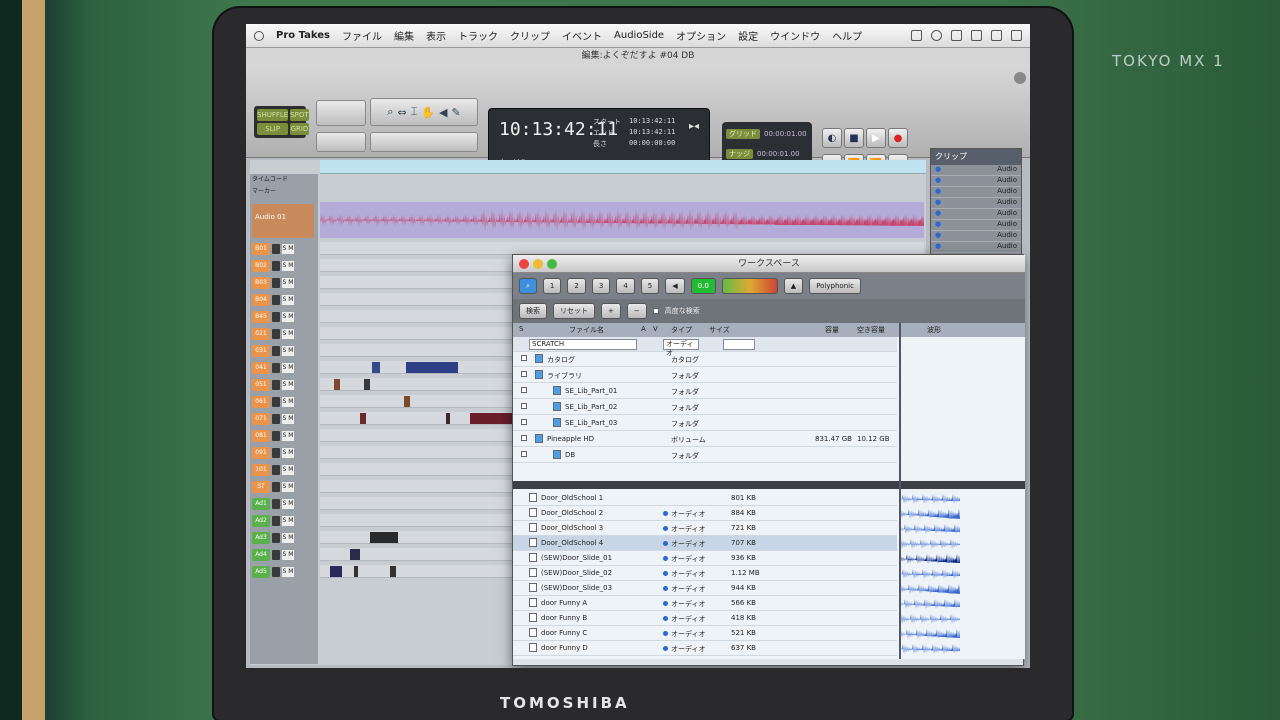 This screenshot has height=720, width=1280. What do you see at coordinates (854, 138) in the screenshot?
I see `stop-icon: ■` at bounding box center [854, 138].